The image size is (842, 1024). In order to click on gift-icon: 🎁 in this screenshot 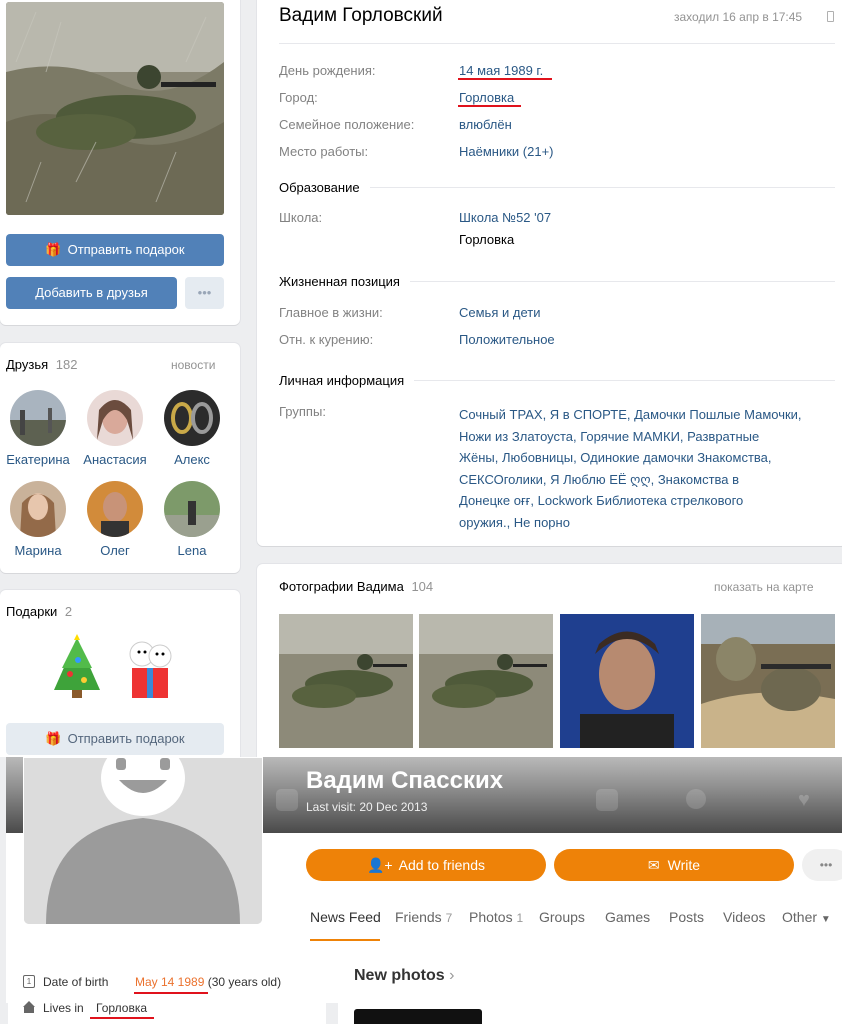, I will do `click(53, 249)`.